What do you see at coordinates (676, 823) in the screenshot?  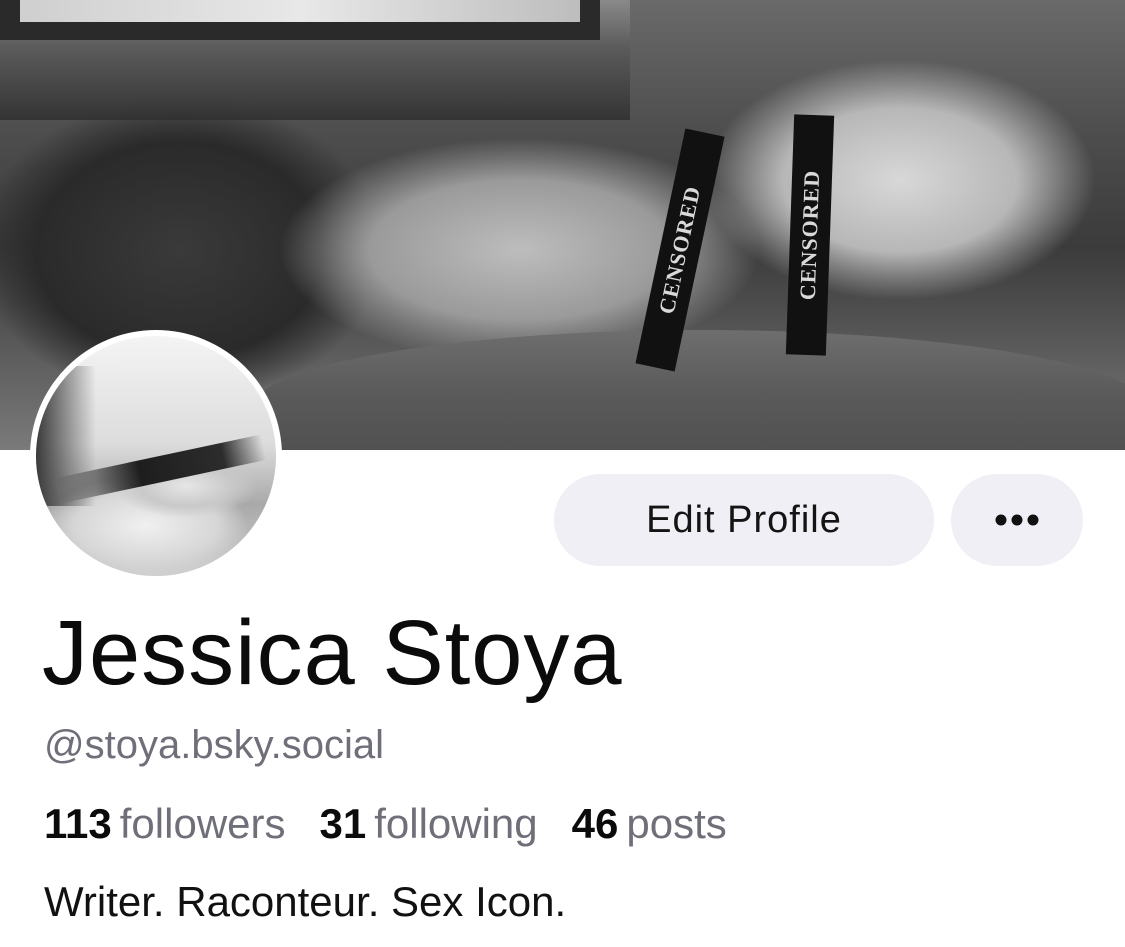 I see `posts-label: posts` at bounding box center [676, 823].